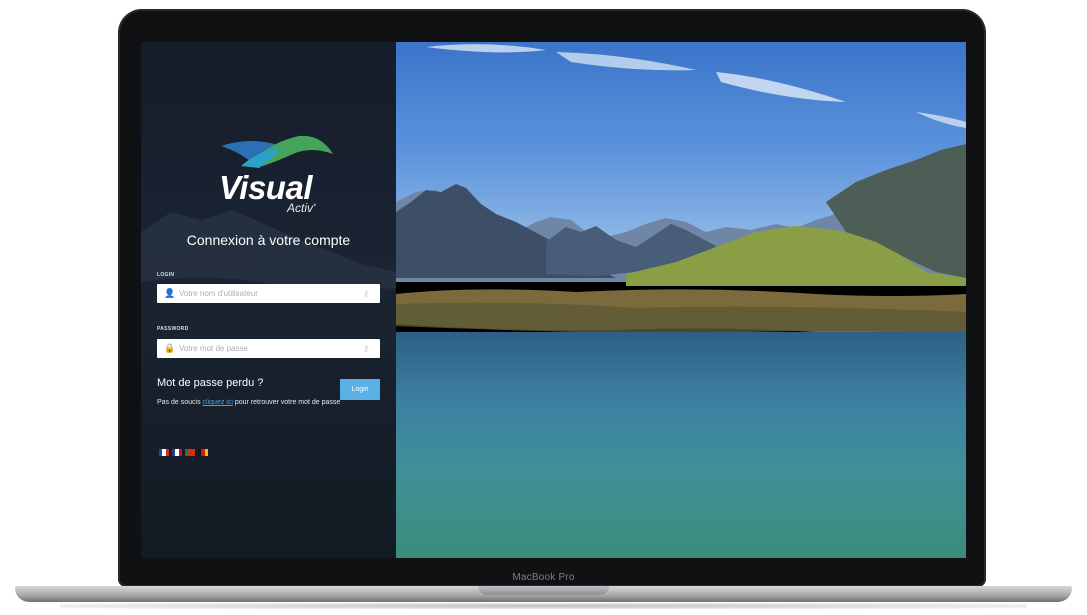 This screenshot has width=1087, height=615. Describe the element at coordinates (301, 208) in the screenshot. I see `logo-subtitle: Activ'` at that location.